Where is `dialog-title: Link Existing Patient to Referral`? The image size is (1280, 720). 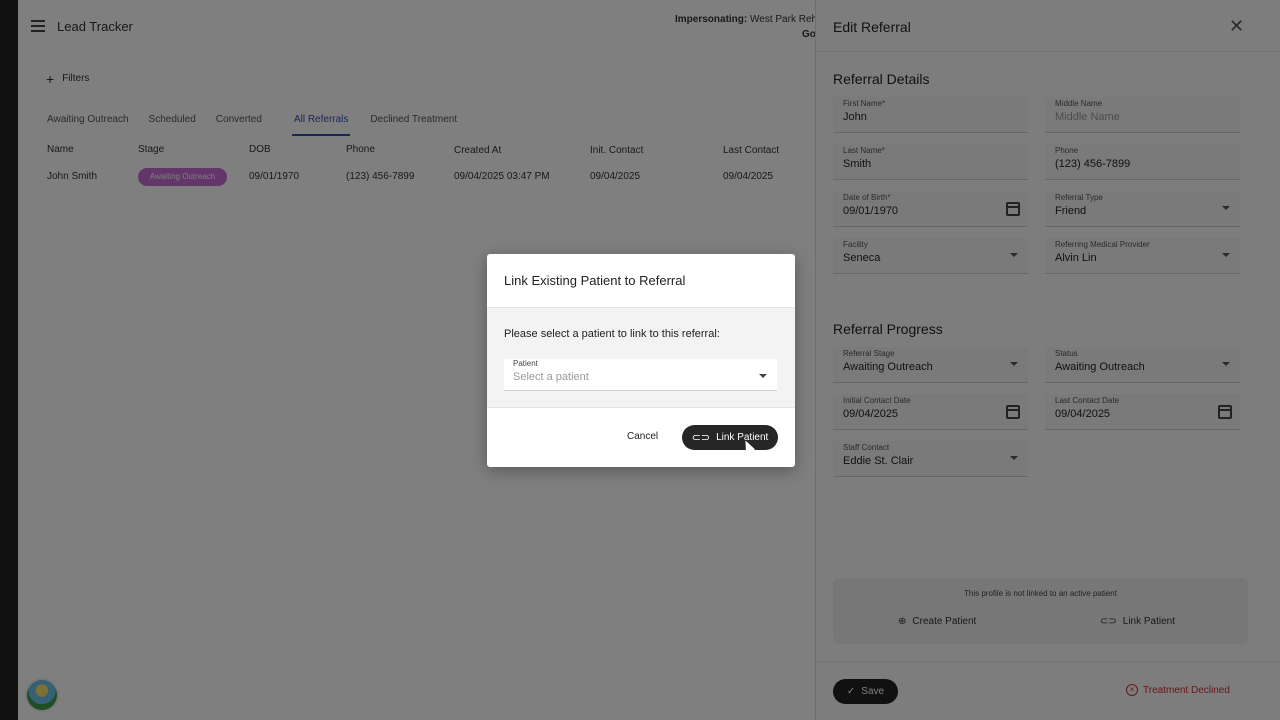
dialog-title: Link Existing Patient to Referral is located at coordinates (595, 280).